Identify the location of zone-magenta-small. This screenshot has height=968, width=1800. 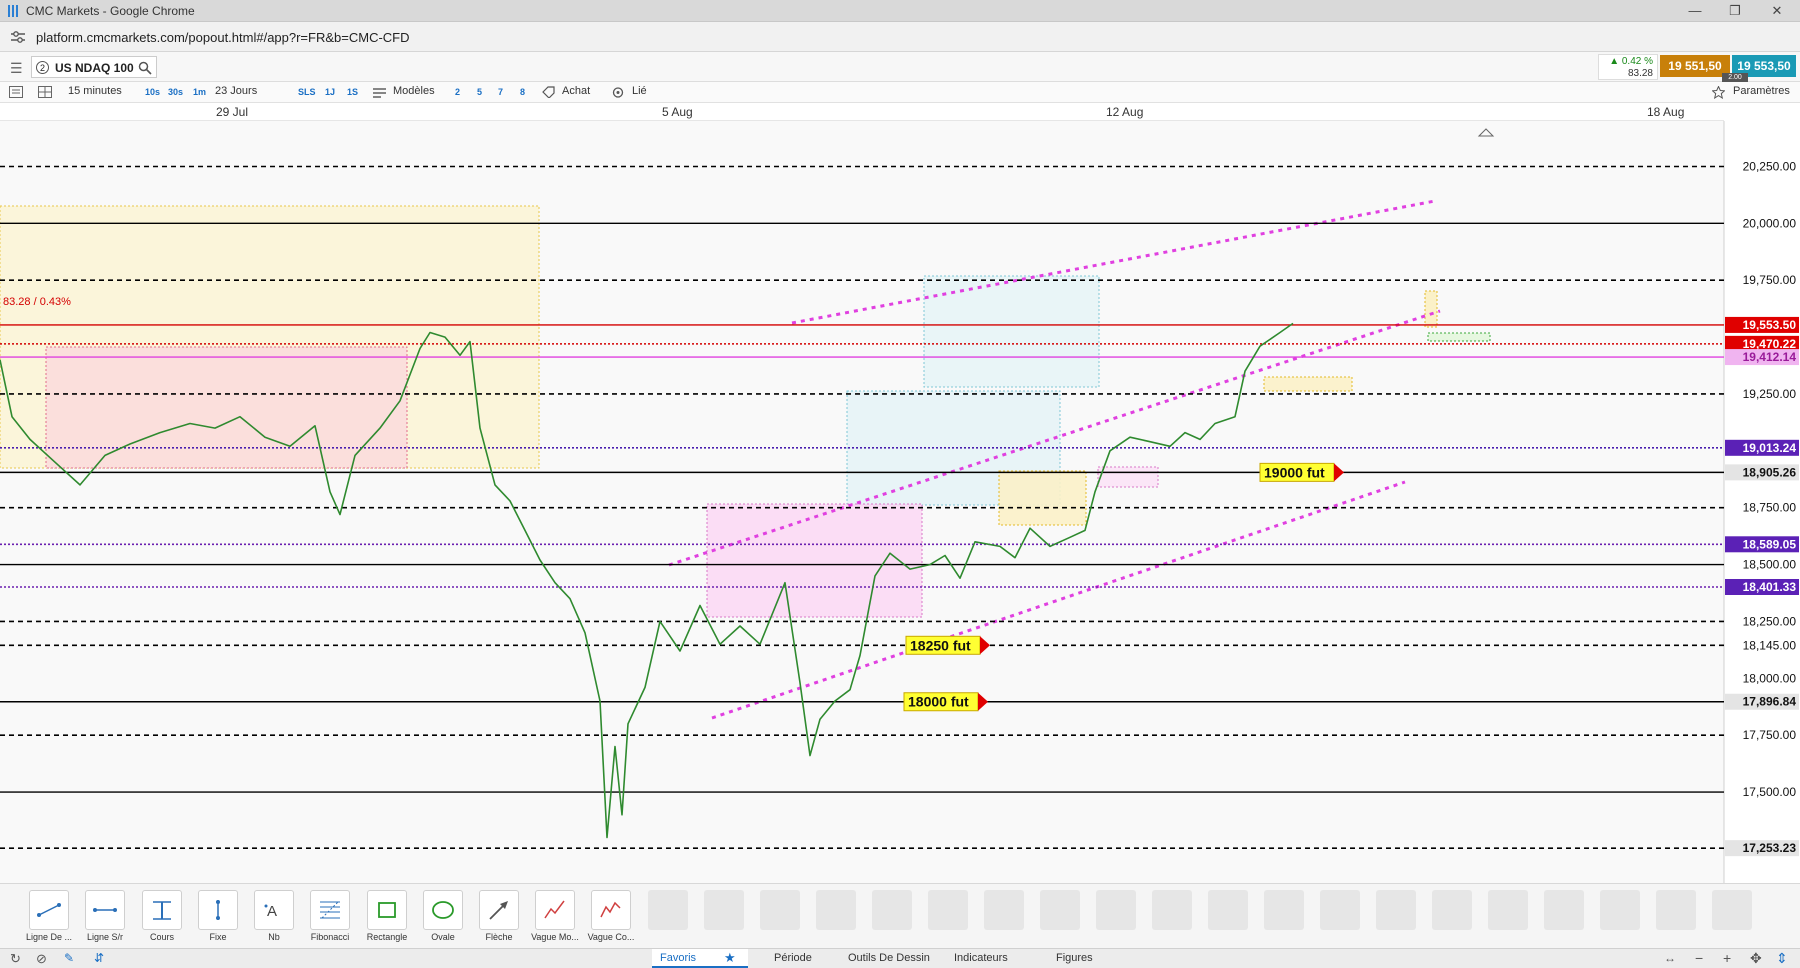
(1128, 477).